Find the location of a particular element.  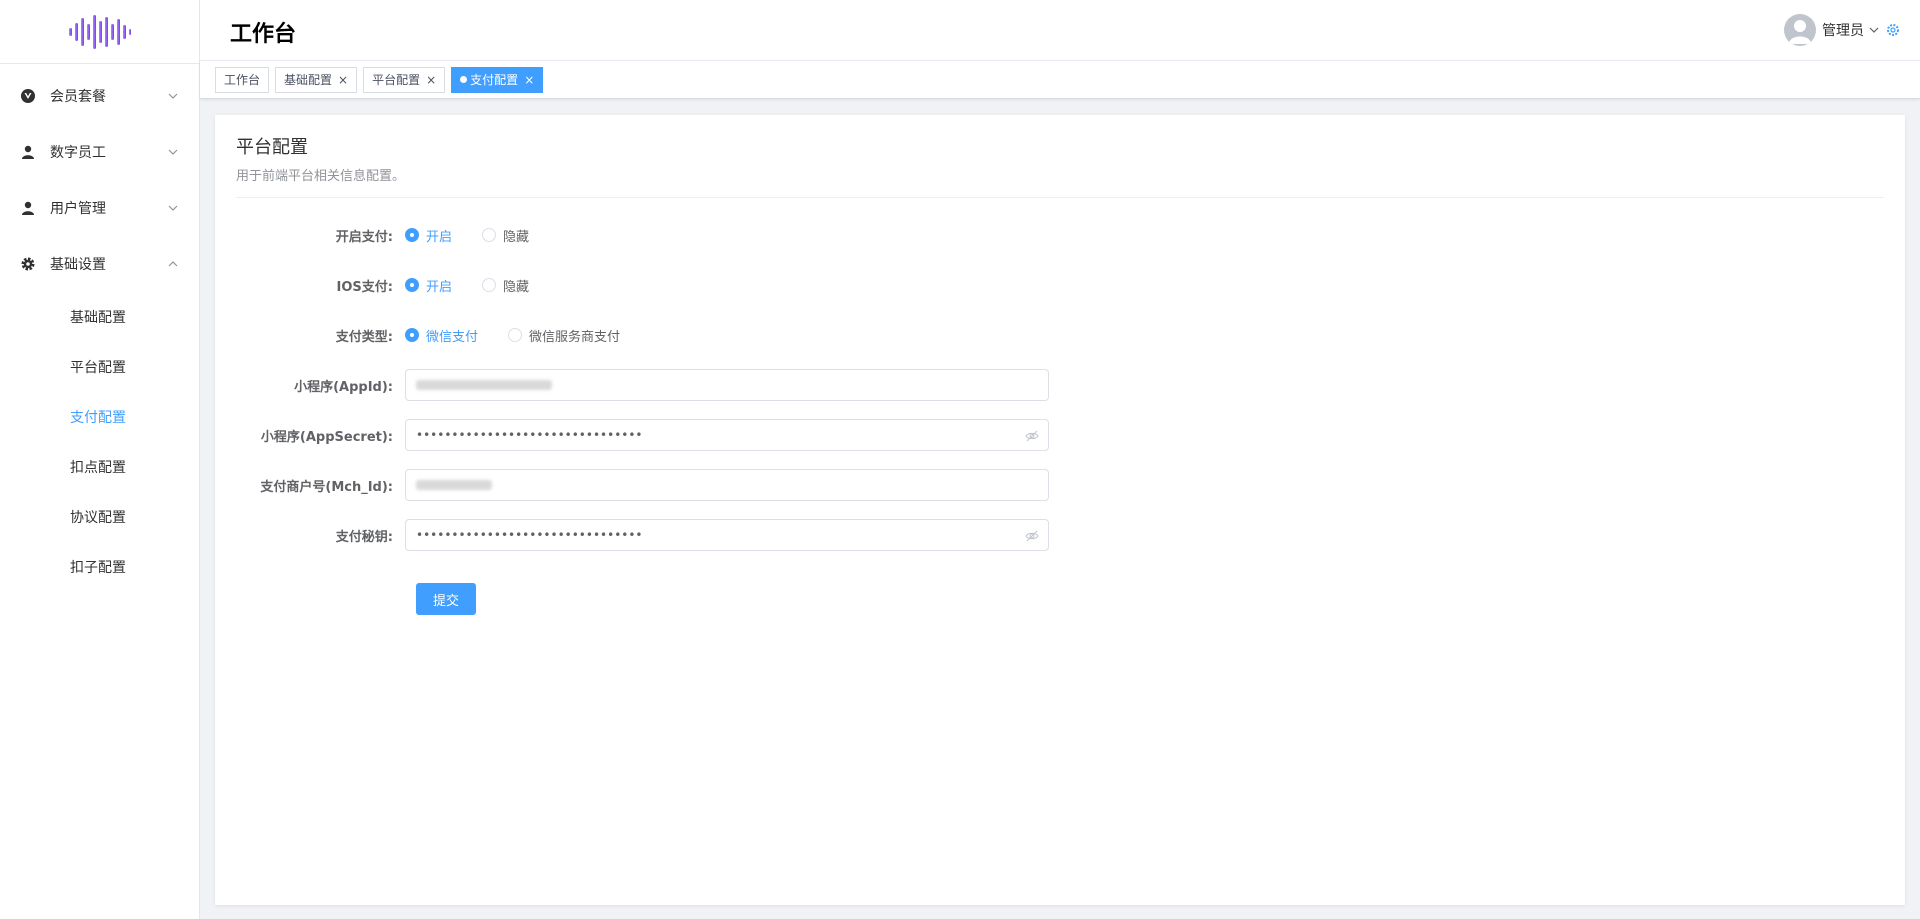

sidebar-item-basic-settings: 基础设置 is located at coordinates (99, 264).